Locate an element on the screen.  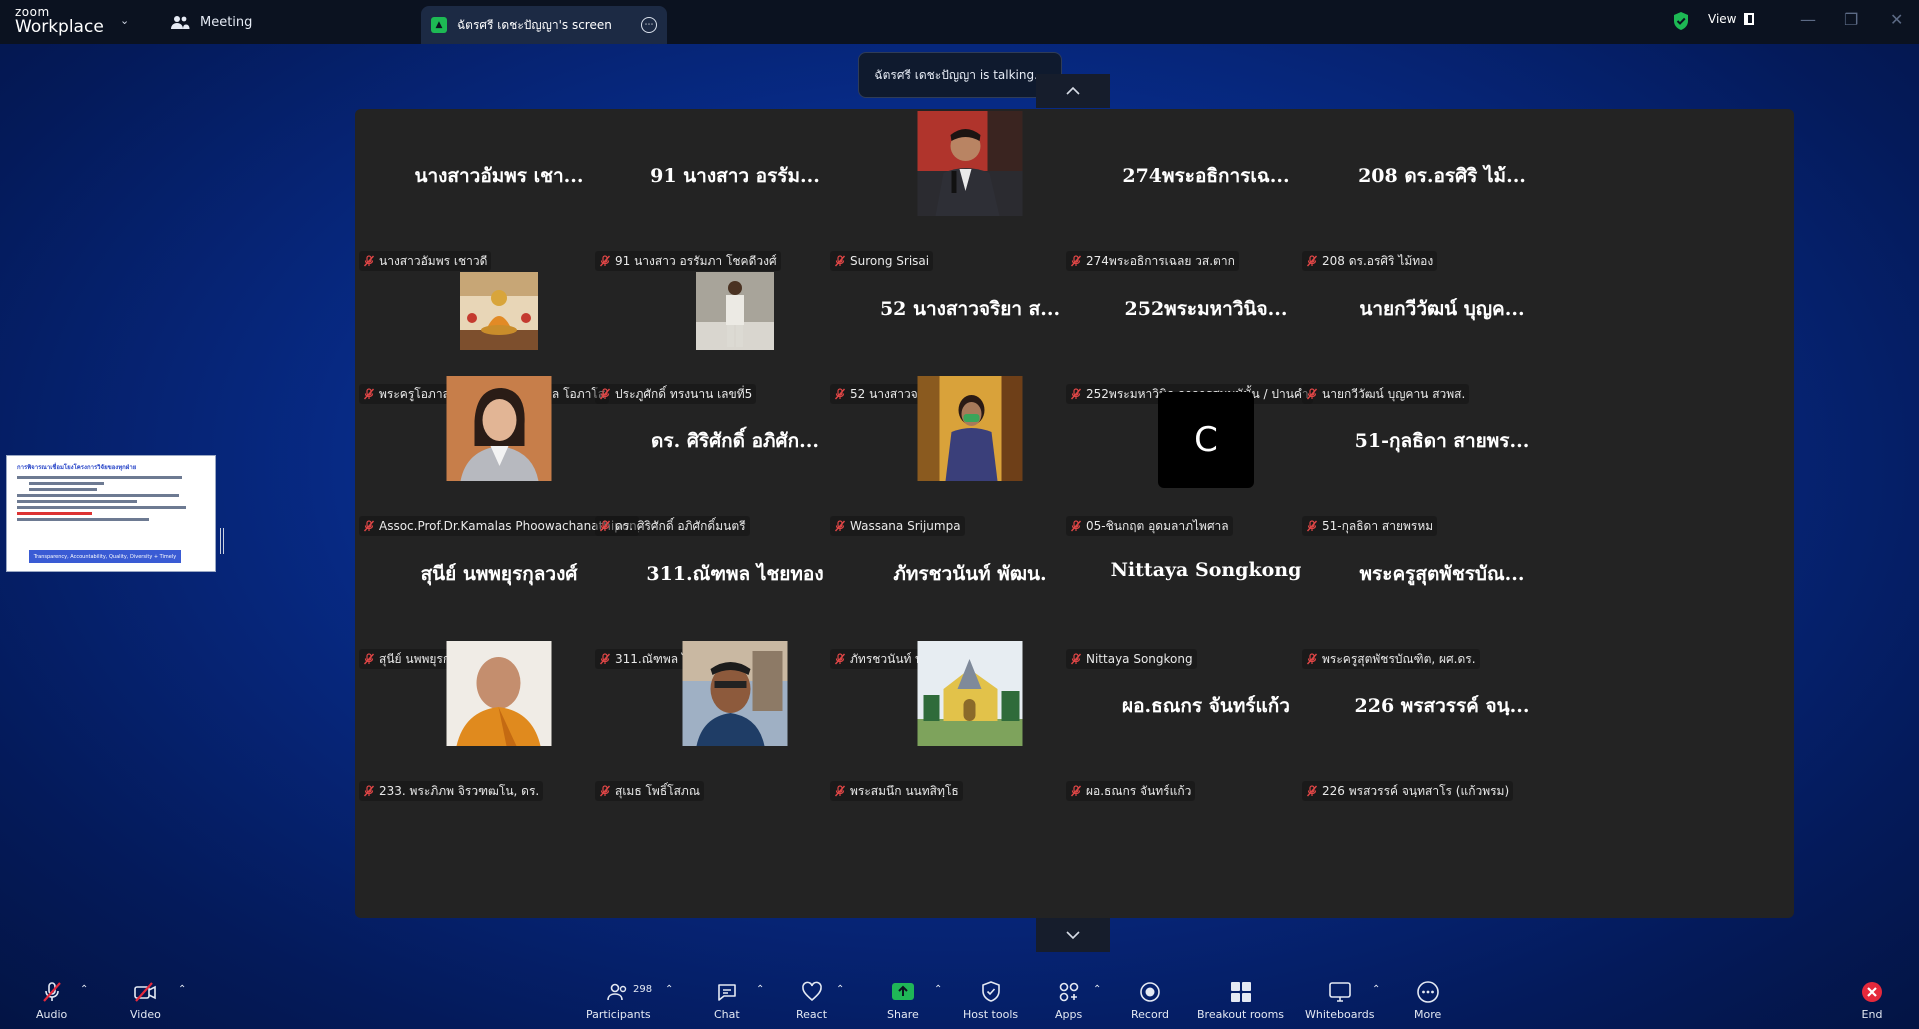
share-button: Share is located at coordinates (903, 1000).